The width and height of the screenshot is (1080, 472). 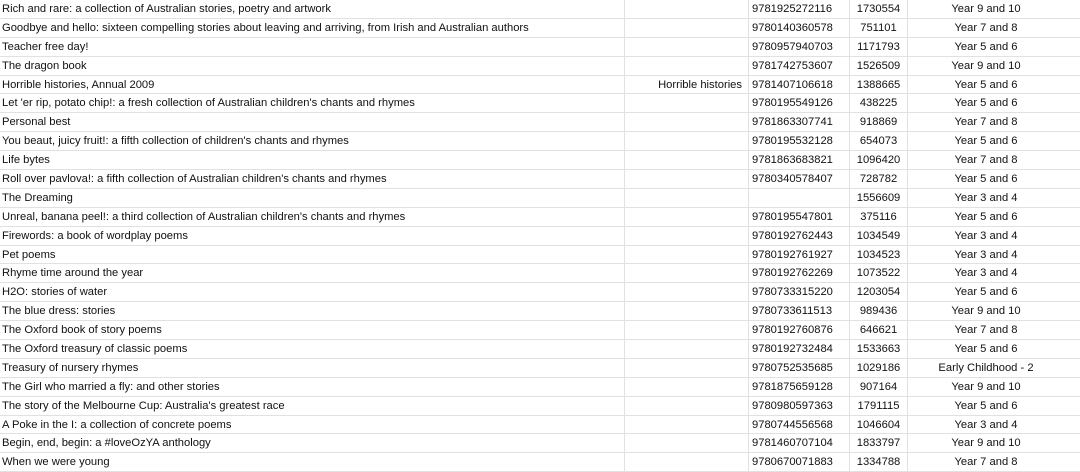 What do you see at coordinates (879, 65) in the screenshot?
I see `cell-id: 1526509` at bounding box center [879, 65].